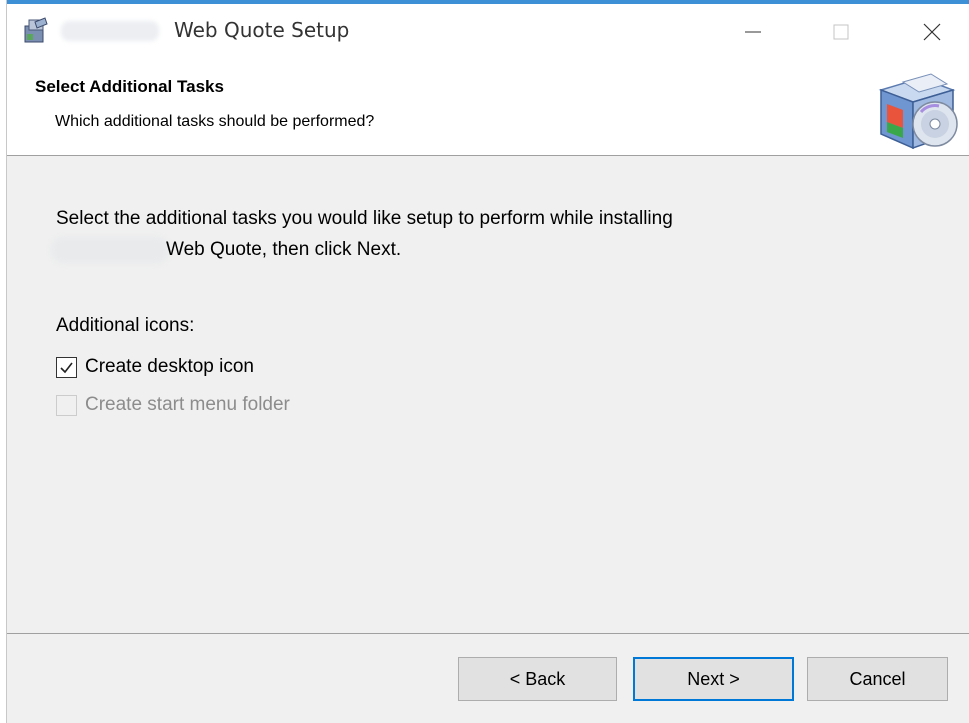  I want to click on description-line-2: Web Quote, then click Next., so click(284, 249).